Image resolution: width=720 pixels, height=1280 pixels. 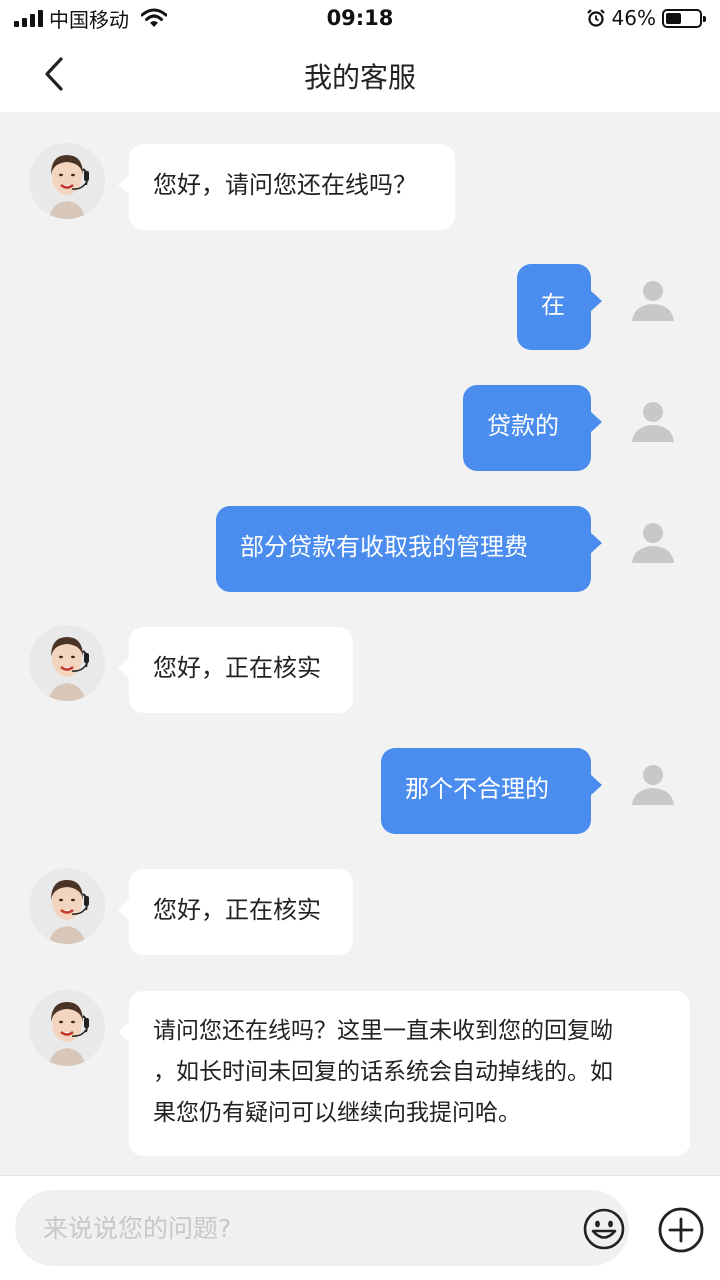 What do you see at coordinates (359, 77) in the screenshot?
I see `page-title: 我的客服` at bounding box center [359, 77].